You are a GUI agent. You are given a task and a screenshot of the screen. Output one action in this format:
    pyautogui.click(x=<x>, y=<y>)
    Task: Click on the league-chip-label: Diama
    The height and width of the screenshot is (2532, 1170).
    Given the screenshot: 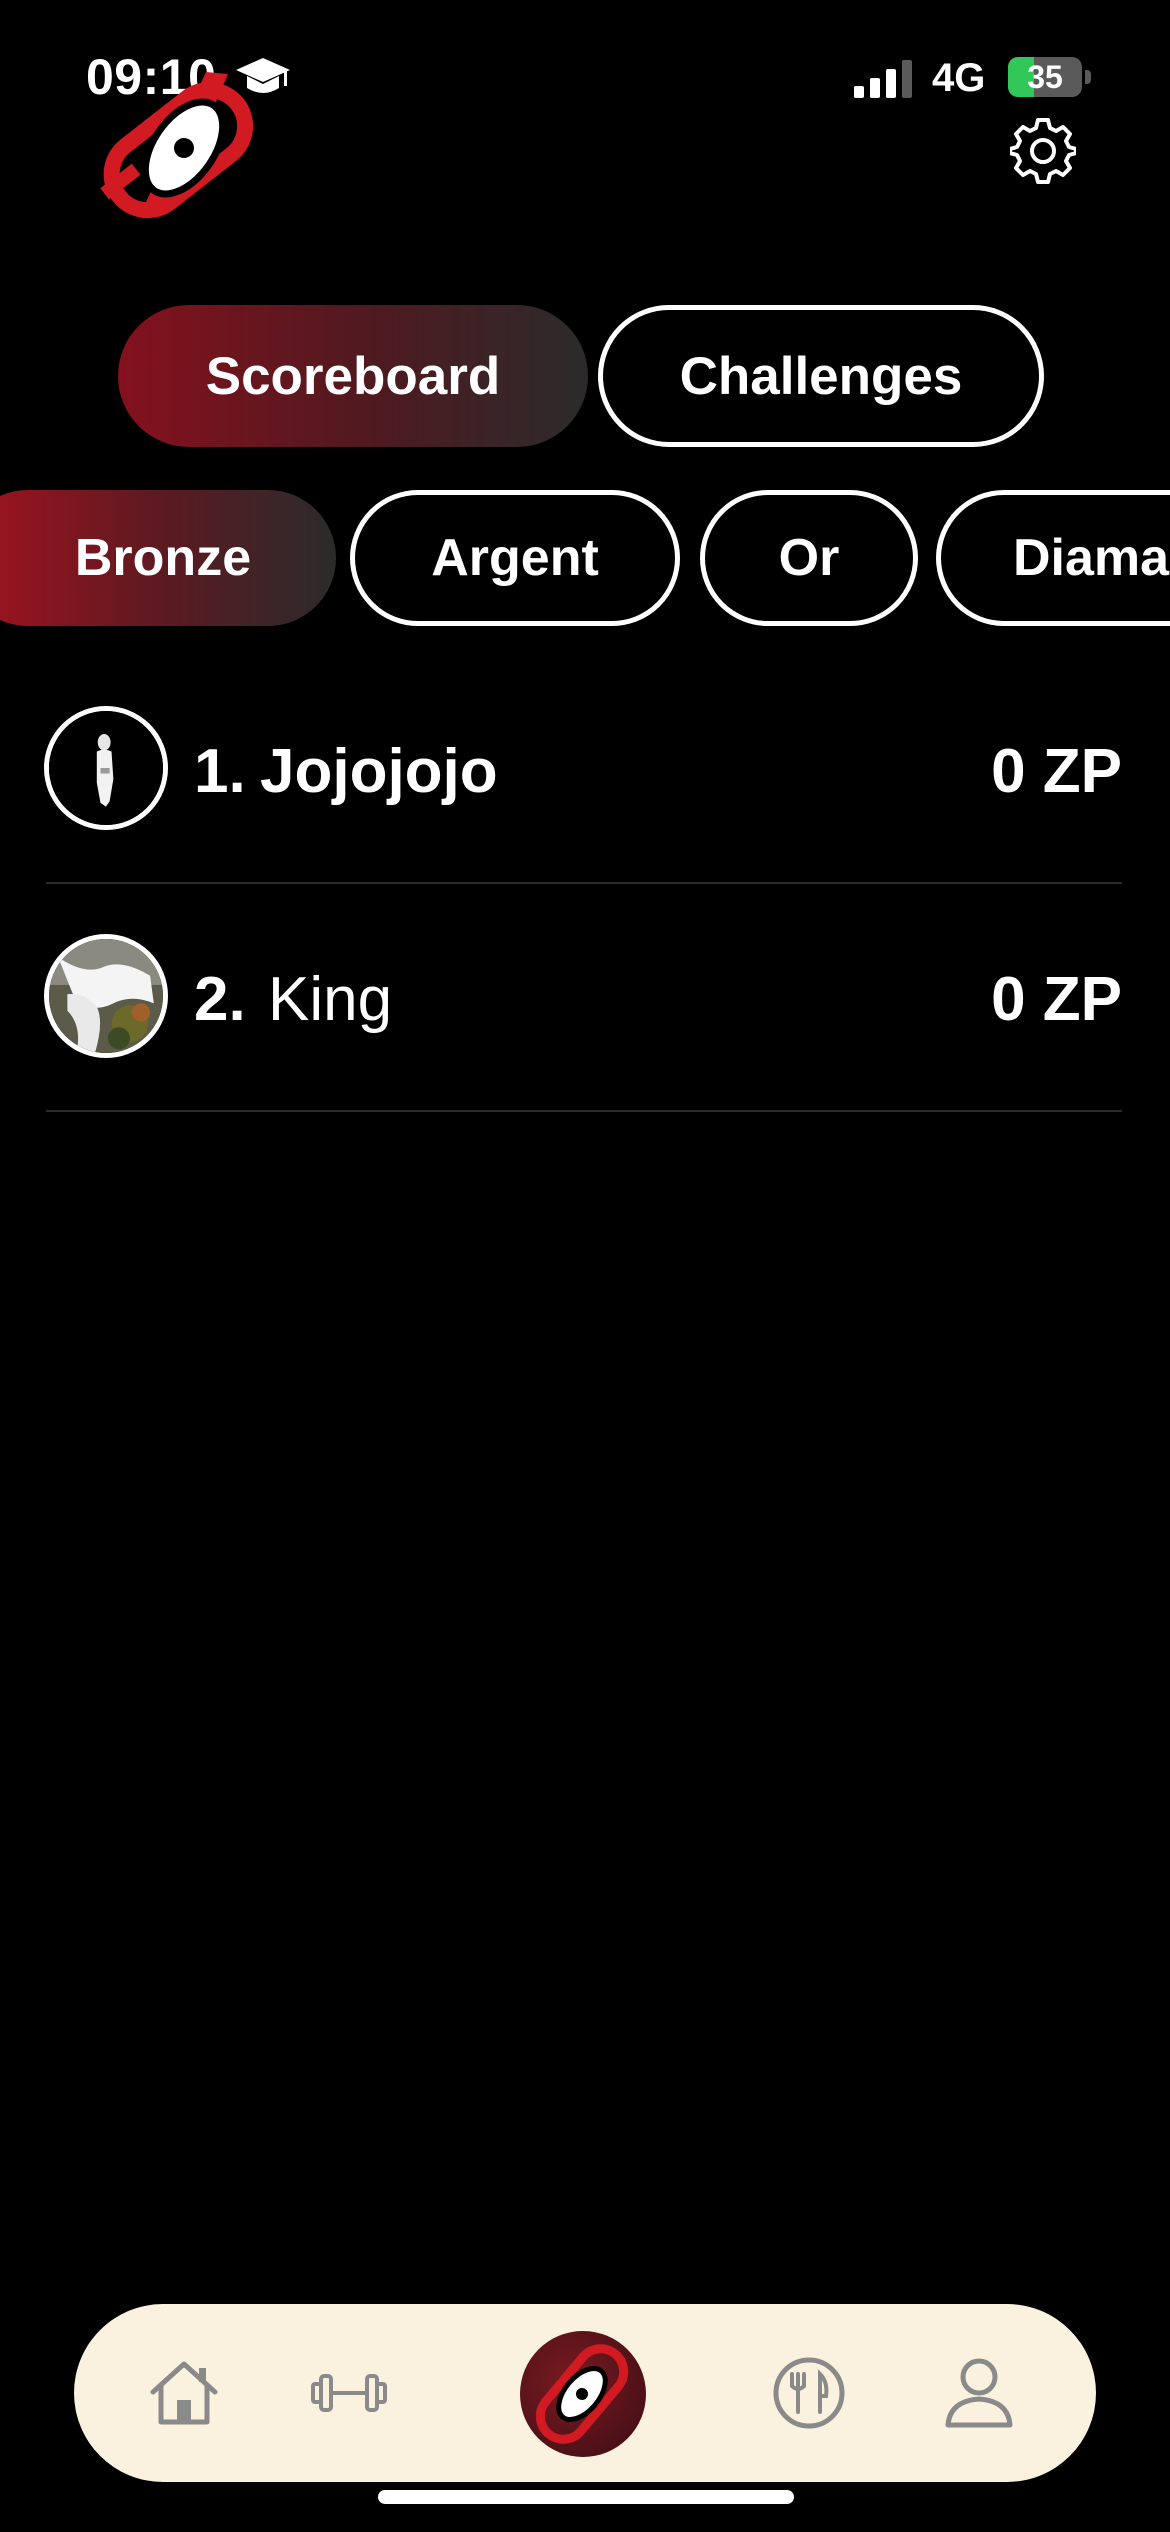 What is the action you would take?
    pyautogui.click(x=1091, y=558)
    